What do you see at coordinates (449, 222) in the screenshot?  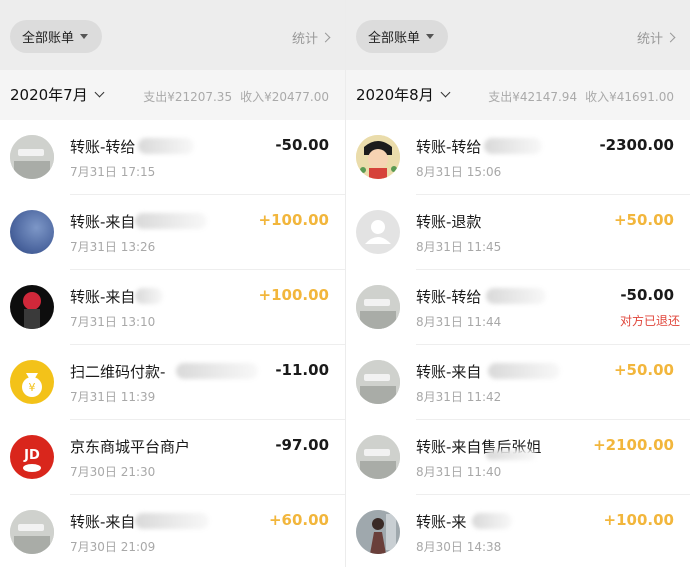 I see `transaction-title: 转账-退款` at bounding box center [449, 222].